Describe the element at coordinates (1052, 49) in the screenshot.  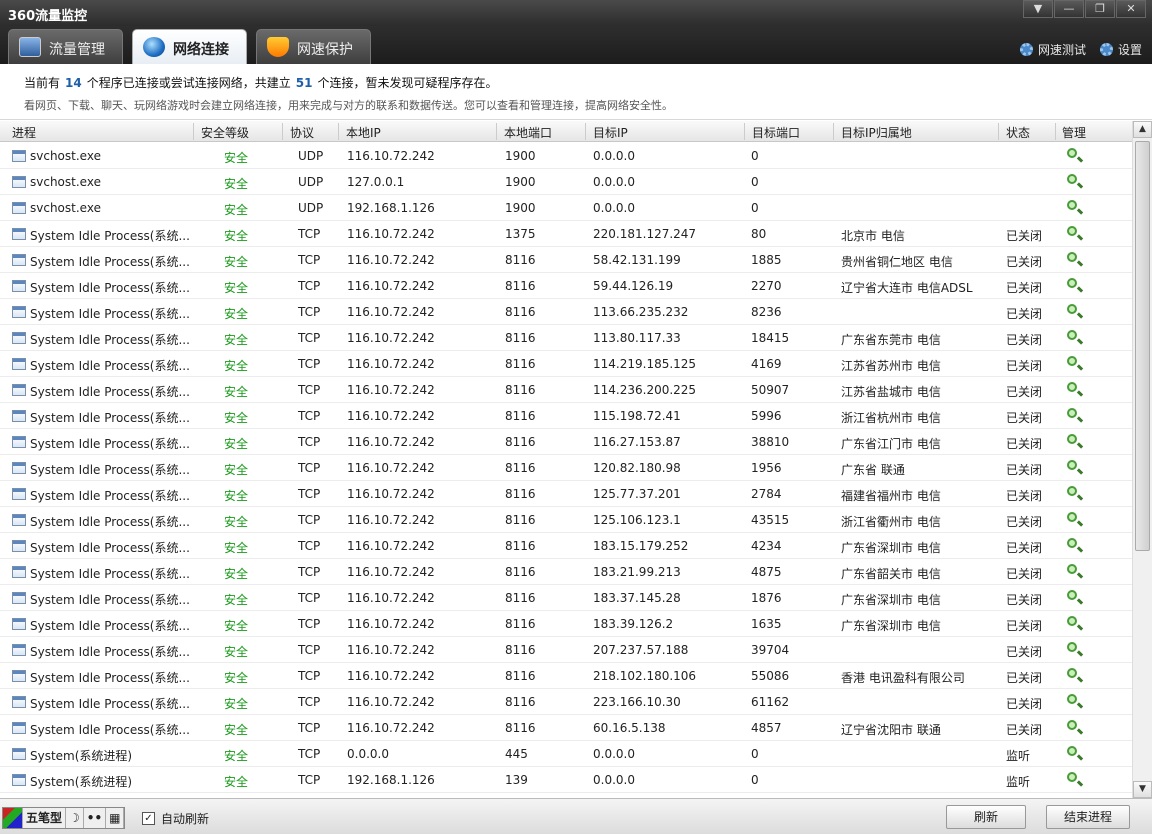
I see `speedtest-link: 网速测试` at that location.